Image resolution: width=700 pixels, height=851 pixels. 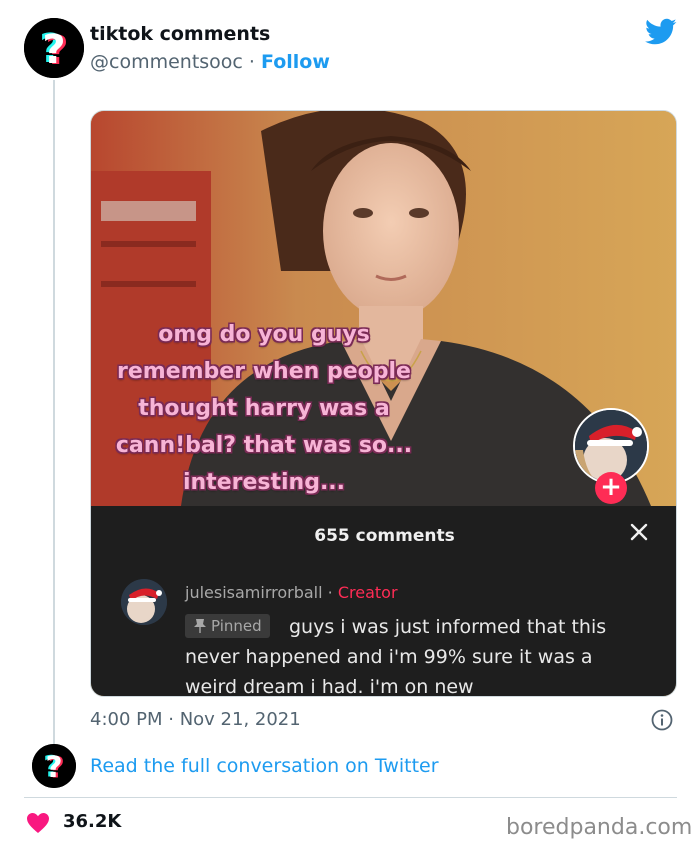 I want to click on comment-avatar, so click(x=144, y=602).